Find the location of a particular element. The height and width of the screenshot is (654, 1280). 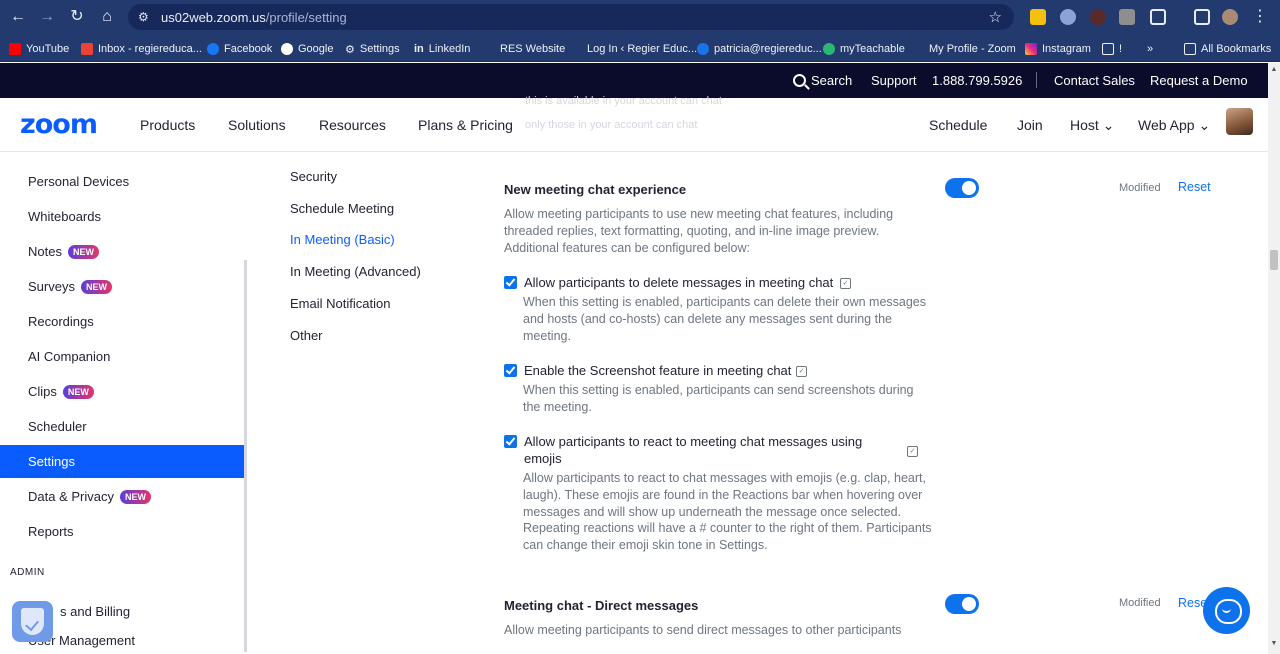

direct-messages-toggle is located at coordinates (962, 604).